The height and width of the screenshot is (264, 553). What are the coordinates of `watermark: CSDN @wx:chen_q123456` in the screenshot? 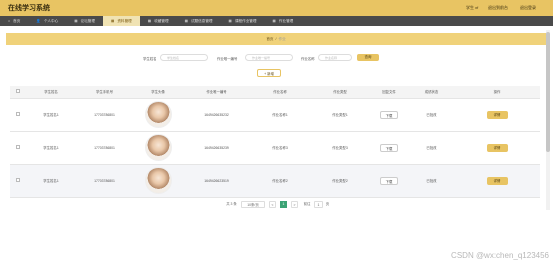 It's located at (500, 255).